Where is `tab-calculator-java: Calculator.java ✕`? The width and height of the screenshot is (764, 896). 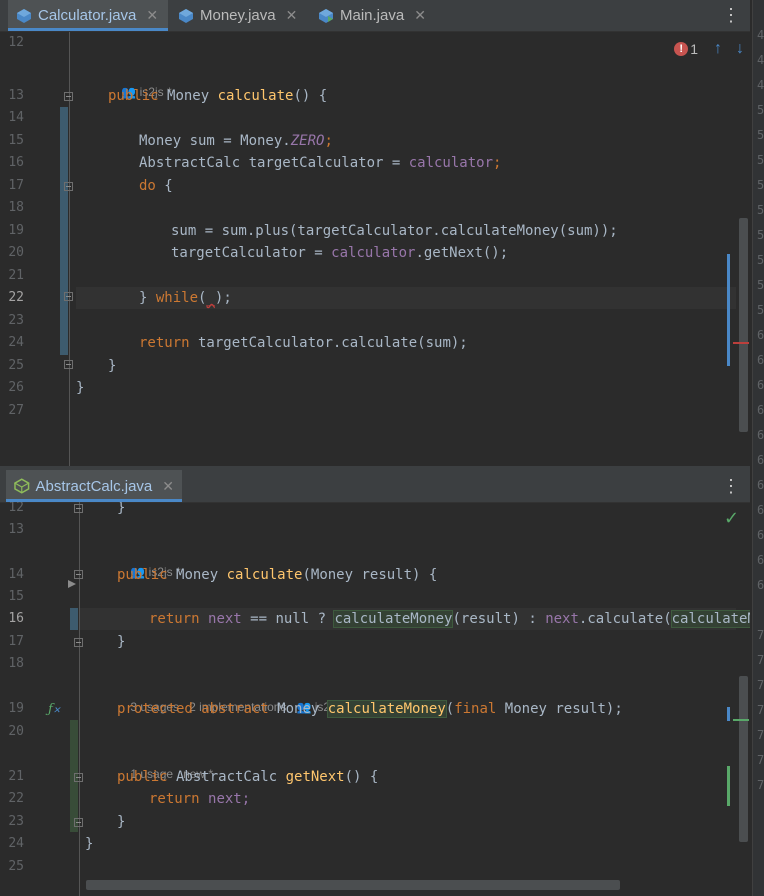
tab-calculator-java: Calculator.java ✕ is located at coordinates (88, 15).